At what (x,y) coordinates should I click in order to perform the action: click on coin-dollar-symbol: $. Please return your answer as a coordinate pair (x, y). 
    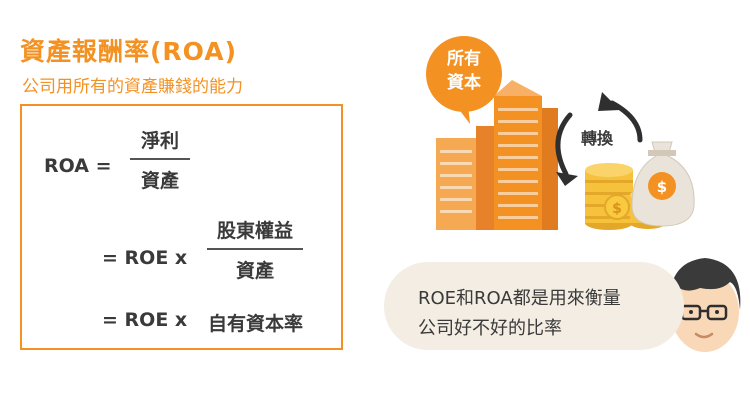
    Looking at the image, I should click on (617, 209).